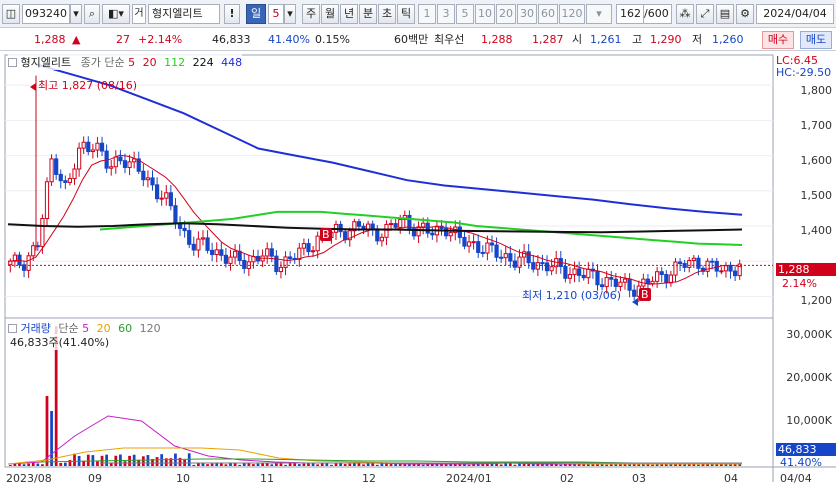  I want to click on sell-button: 매도, so click(816, 40).